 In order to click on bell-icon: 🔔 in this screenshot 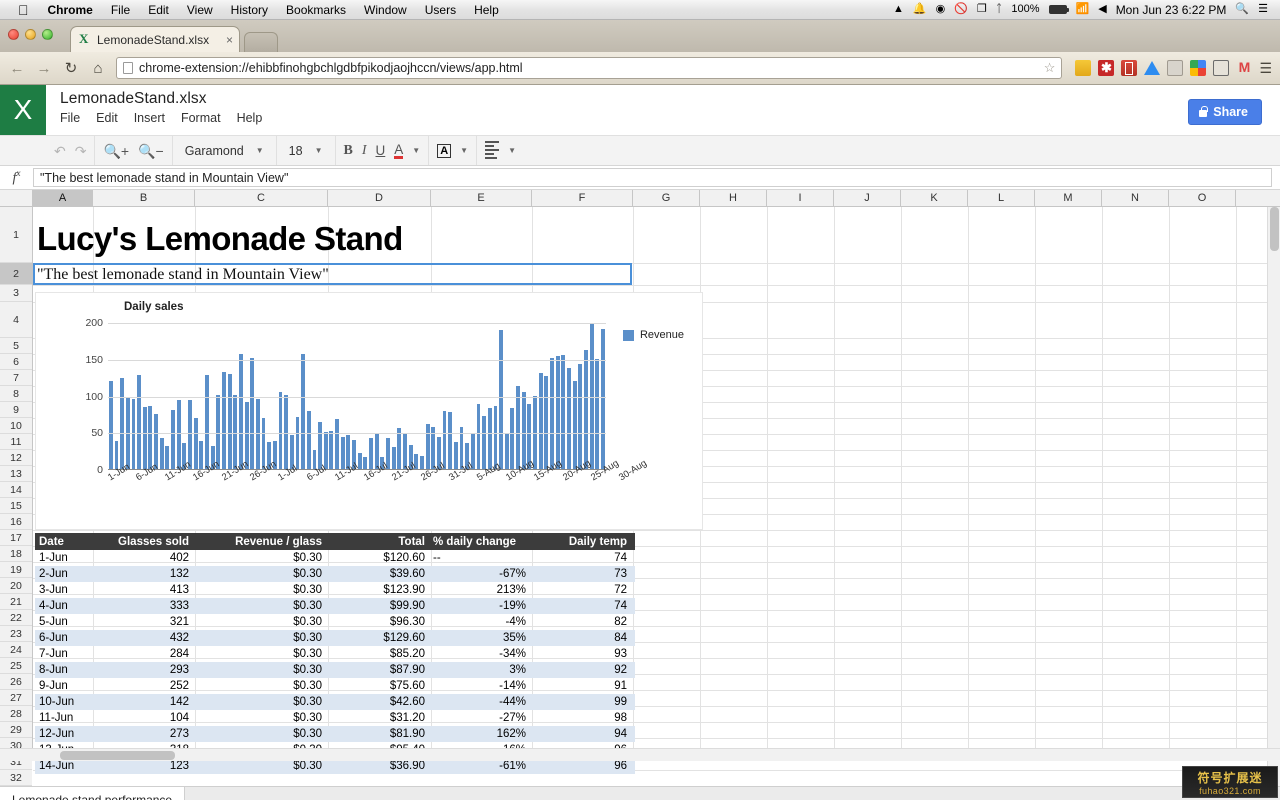, I will do `click(920, 9)`.